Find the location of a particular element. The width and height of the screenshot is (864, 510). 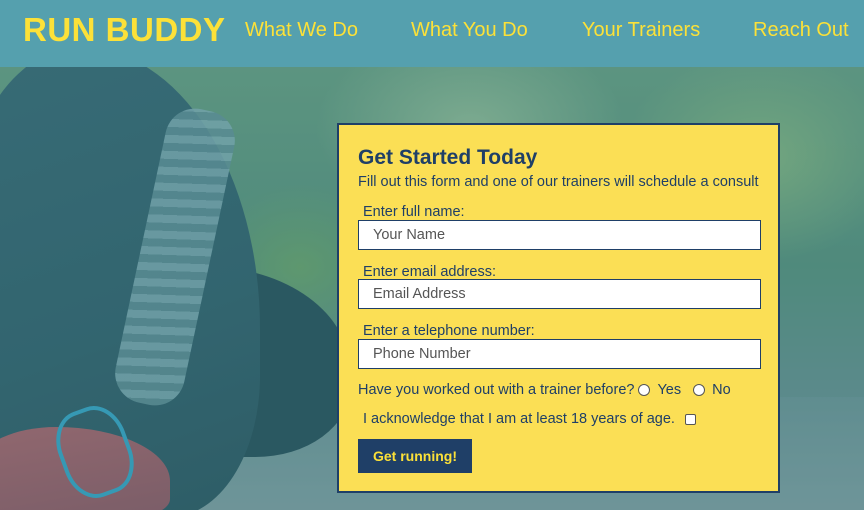

submit-button: Get running! is located at coordinates (415, 456).